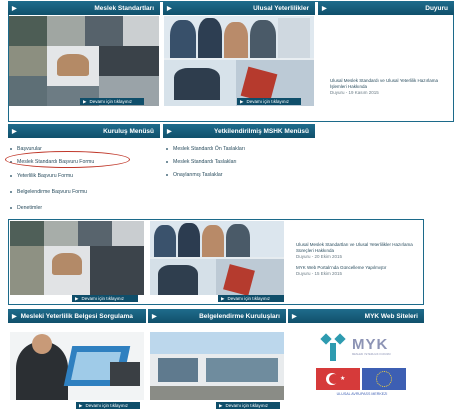 The height and width of the screenshot is (416, 454). Describe the element at coordinates (251, 298) in the screenshot. I see `middle-more-link-2: ▶ Devamı için tıklayınız` at that location.